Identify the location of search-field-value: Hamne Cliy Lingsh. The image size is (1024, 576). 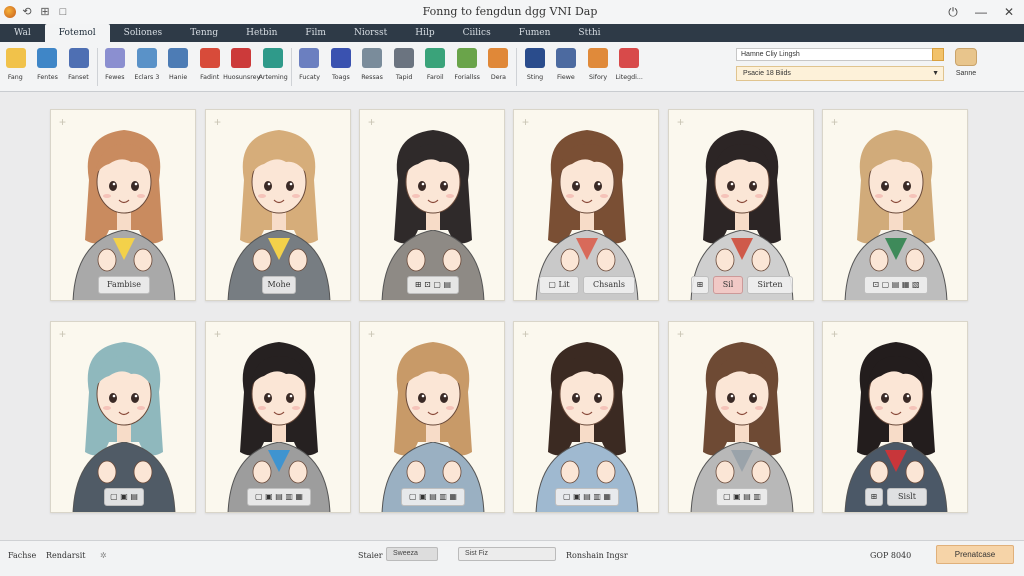
(770, 54).